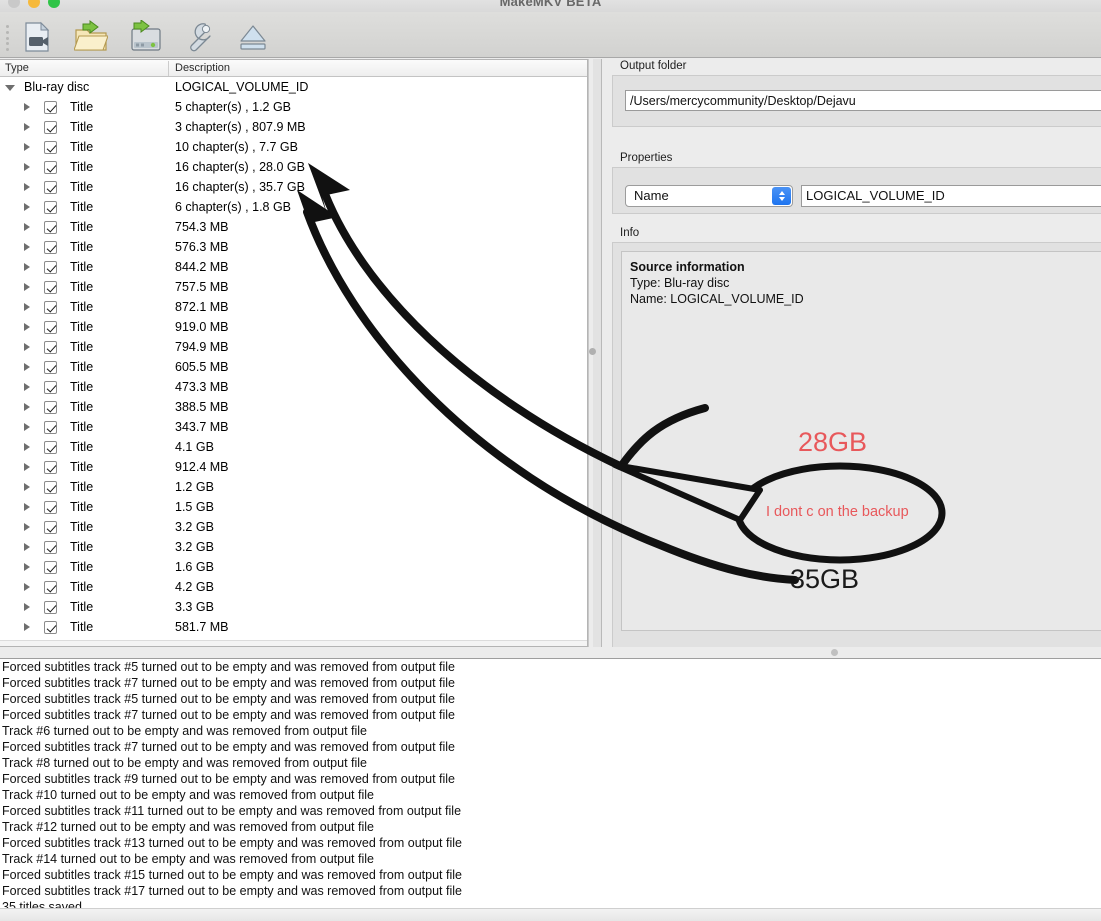  I want to click on column-header-type: Type, so click(17, 68).